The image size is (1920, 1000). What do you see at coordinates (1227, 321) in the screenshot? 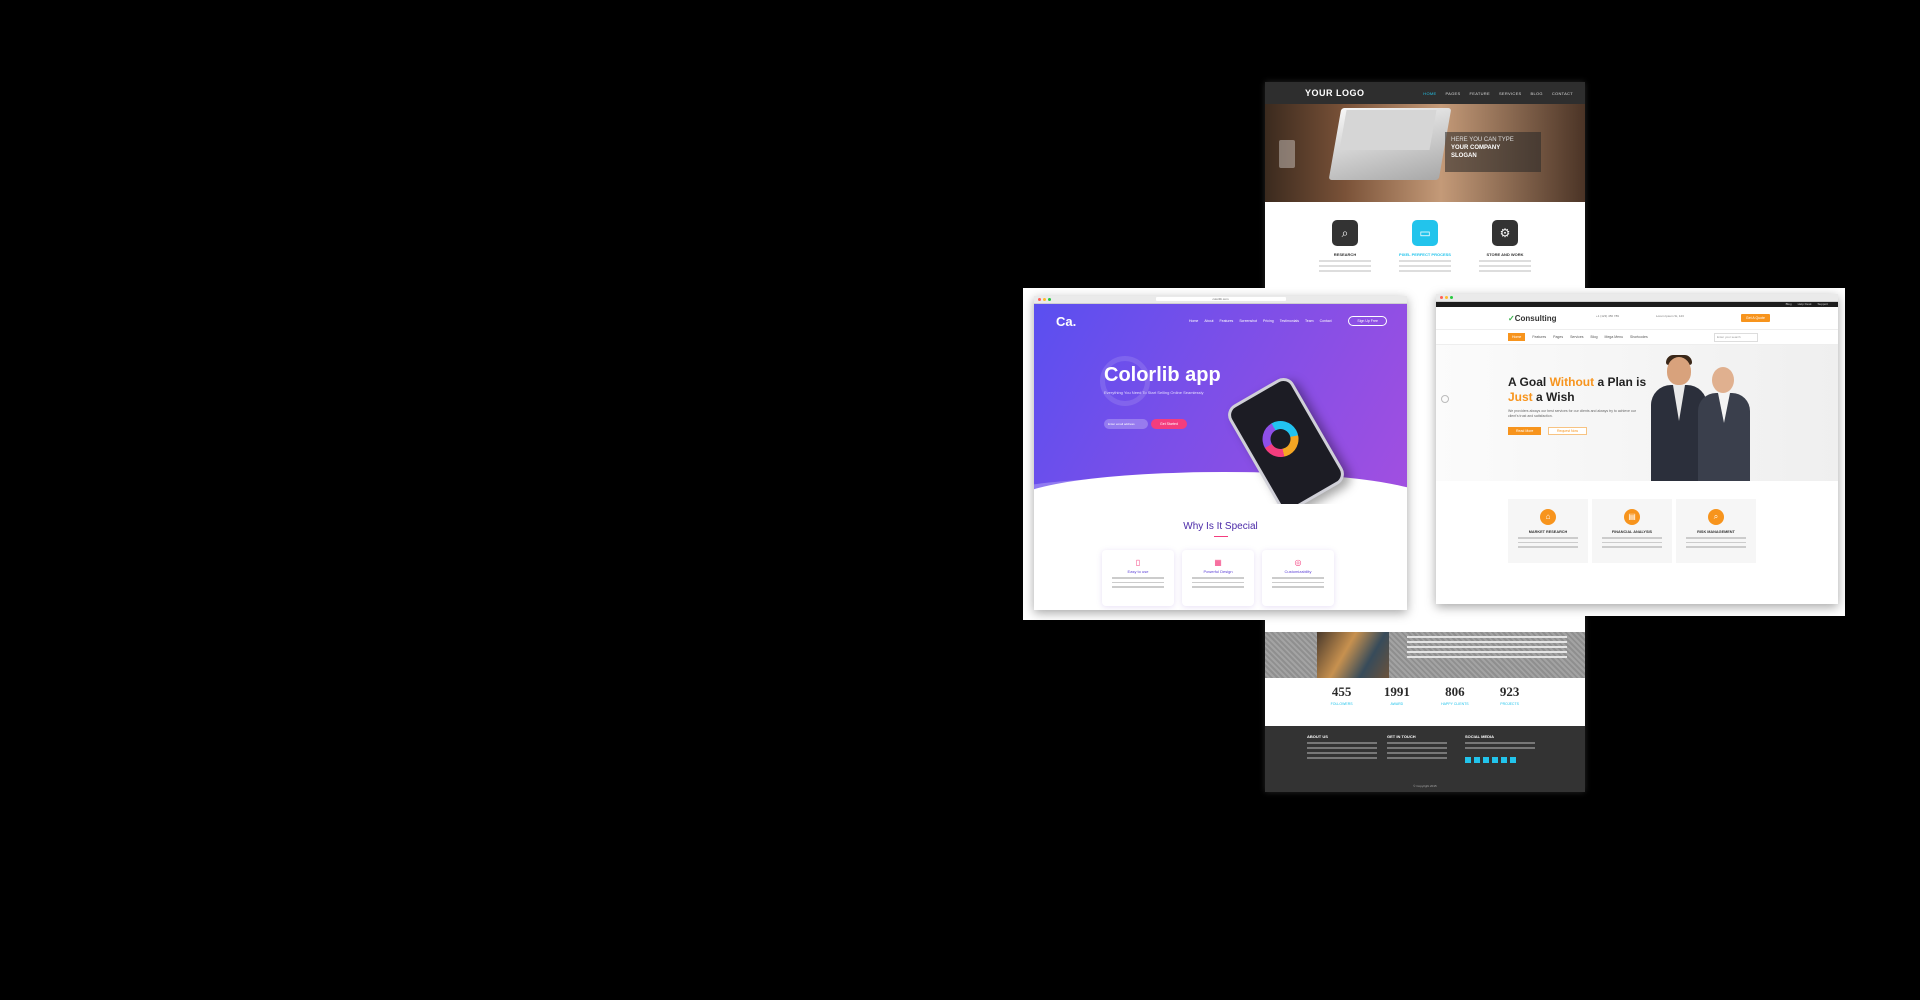
I see `nav-item: Features` at bounding box center [1227, 321].